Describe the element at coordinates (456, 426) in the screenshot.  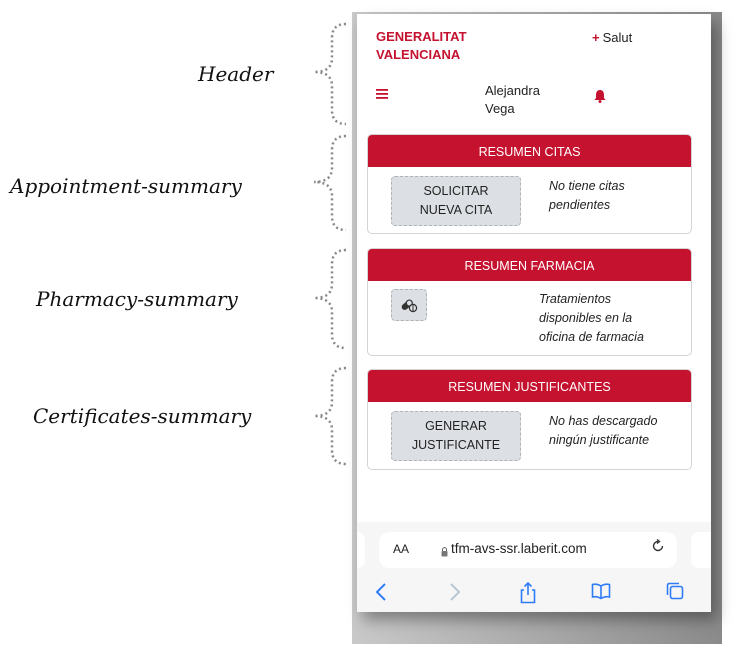
I see `generate-certificate-line1: GENERAR` at that location.